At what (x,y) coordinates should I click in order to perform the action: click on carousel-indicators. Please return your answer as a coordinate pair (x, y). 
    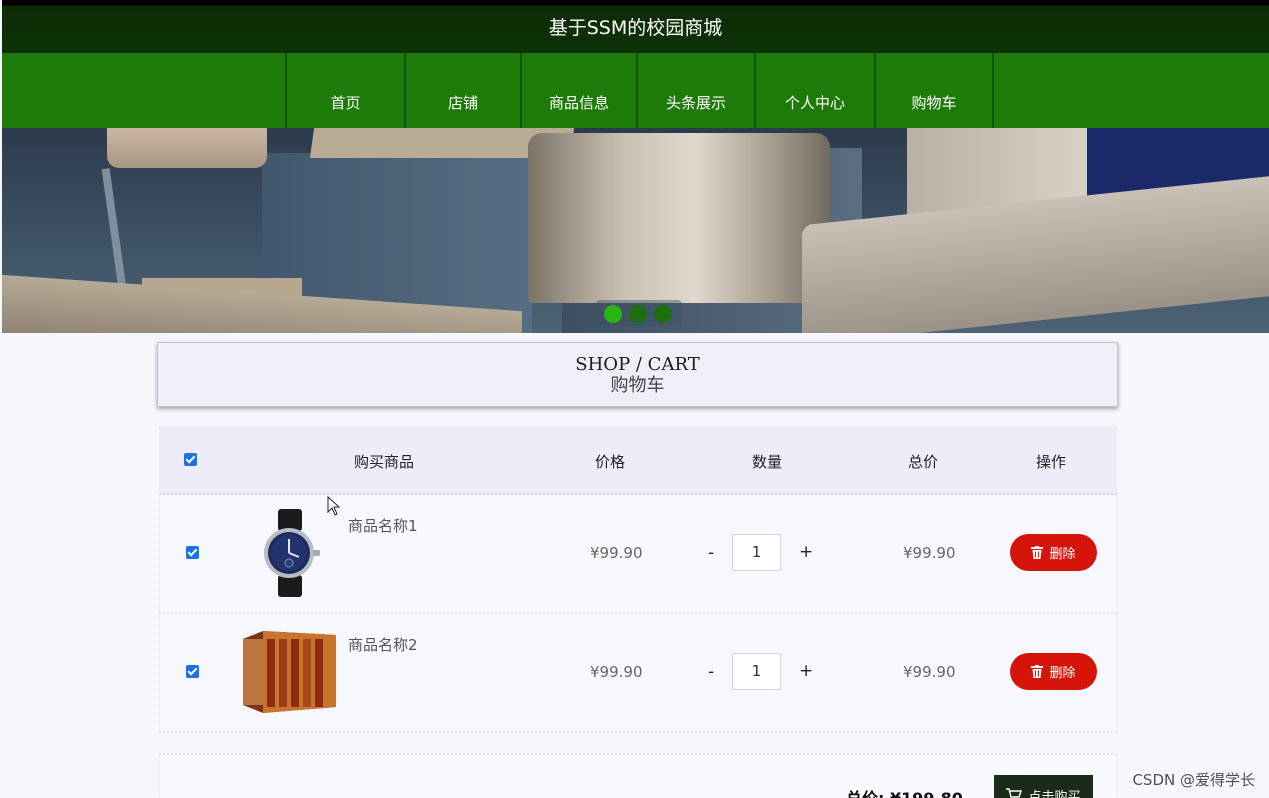
    Looking at the image, I should click on (639, 313).